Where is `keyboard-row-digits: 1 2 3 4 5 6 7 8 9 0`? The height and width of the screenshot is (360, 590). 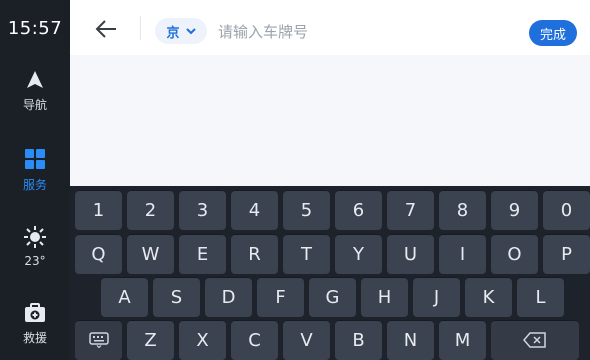
keyboard-row-digits: 1 2 3 4 5 6 7 8 9 0 is located at coordinates (330, 210).